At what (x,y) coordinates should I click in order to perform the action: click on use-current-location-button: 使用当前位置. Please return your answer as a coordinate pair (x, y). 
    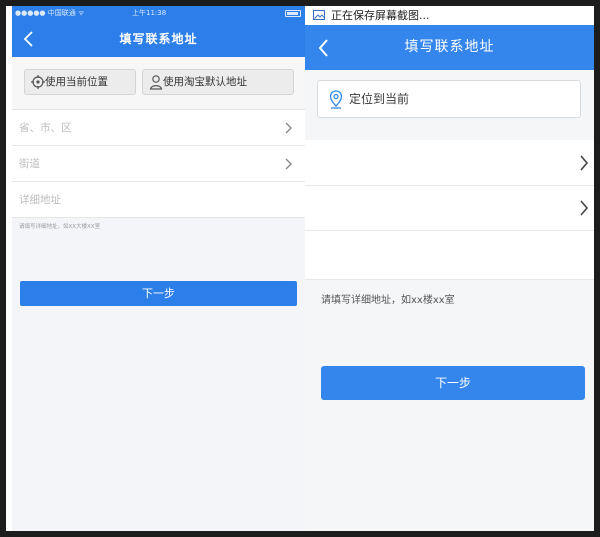
    Looking at the image, I should click on (80, 82).